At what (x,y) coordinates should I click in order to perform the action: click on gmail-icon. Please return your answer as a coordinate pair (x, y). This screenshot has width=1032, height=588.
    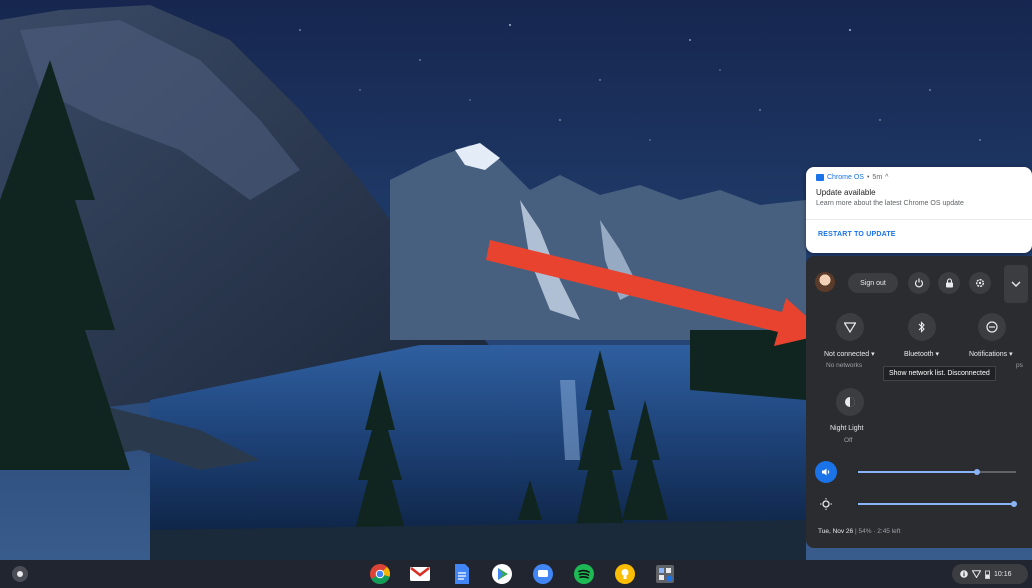
    Looking at the image, I should click on (420, 574).